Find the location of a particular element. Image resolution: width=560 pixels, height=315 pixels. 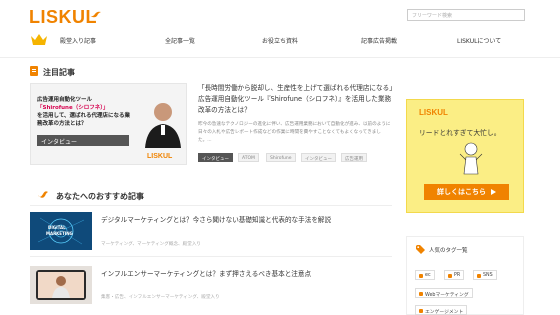

sidebar-tag-ec: ec is located at coordinates (425, 275).